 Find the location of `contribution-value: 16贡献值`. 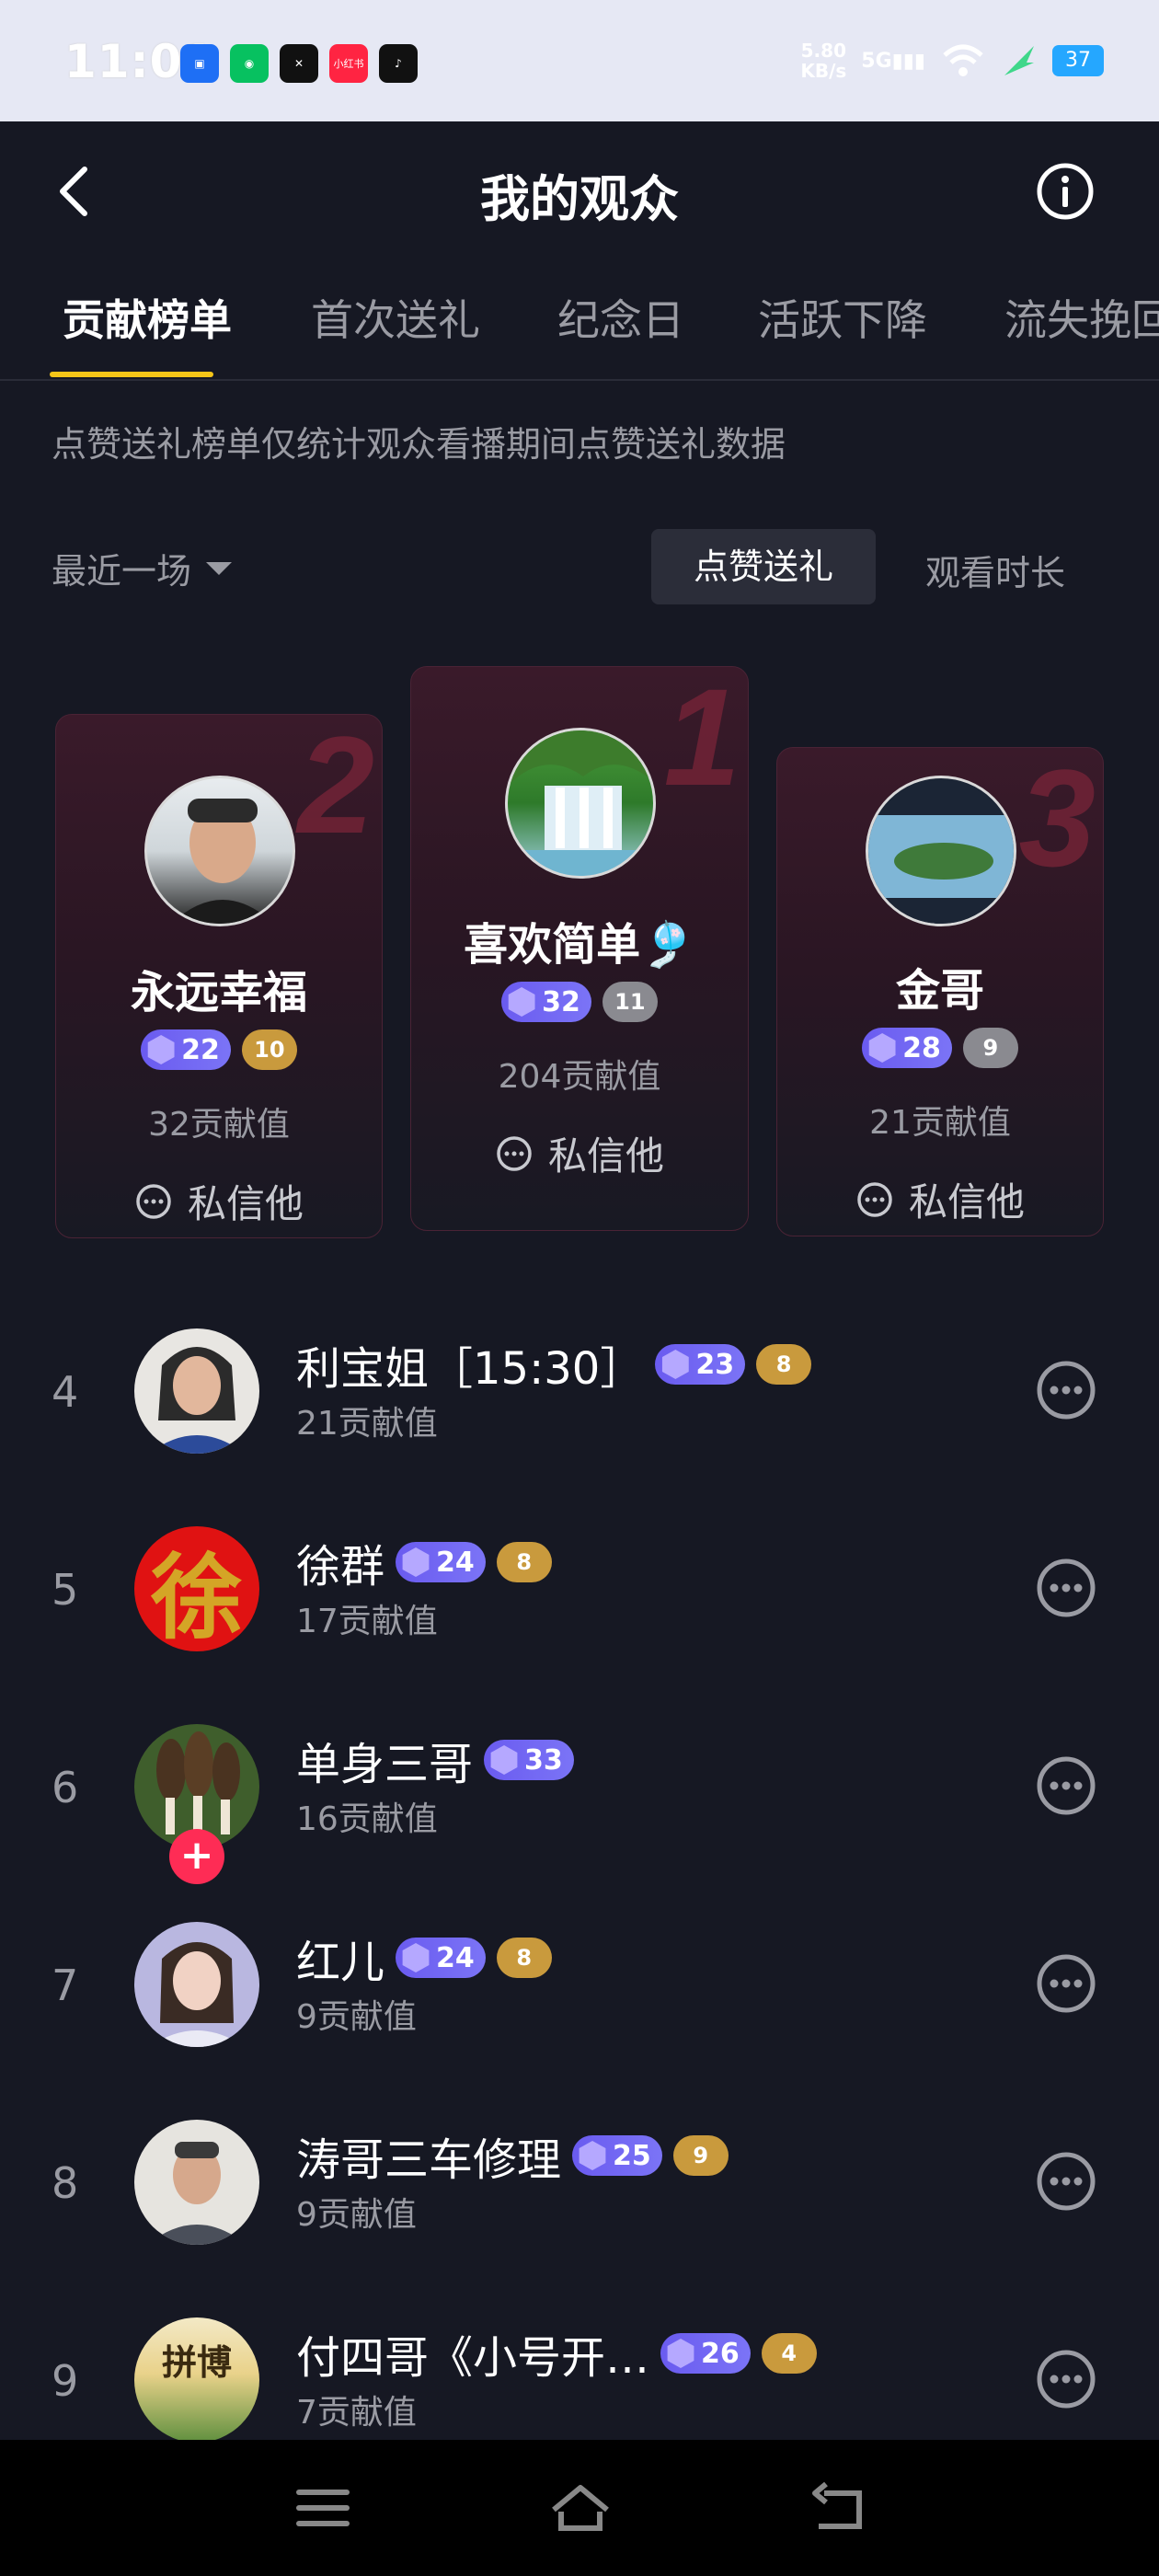

contribution-value: 16贡献值 is located at coordinates (367, 1819).